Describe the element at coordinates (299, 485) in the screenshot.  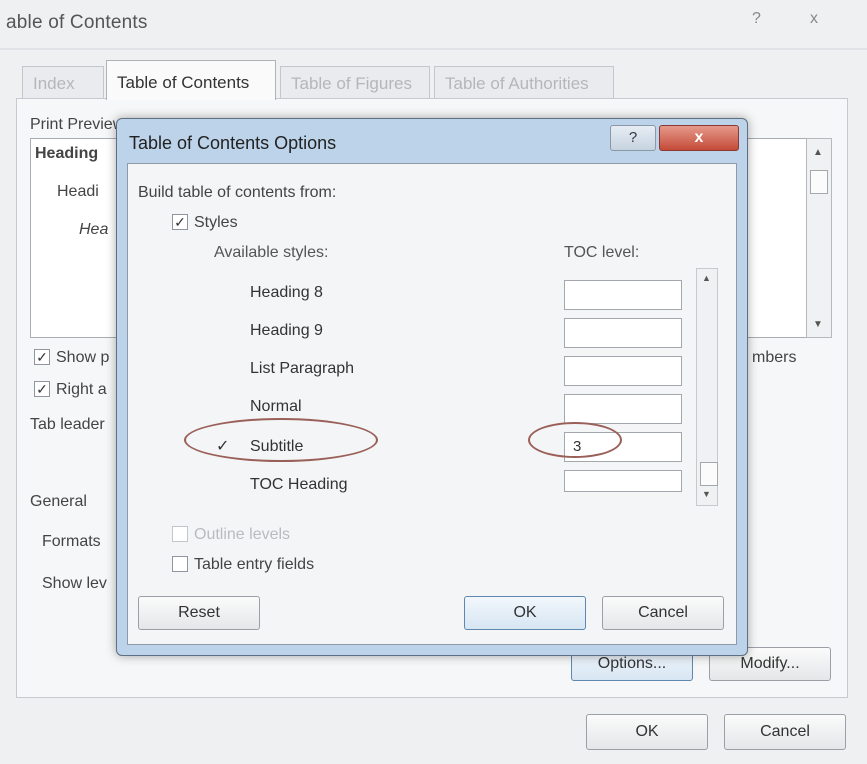
I see `style-name: TOC Heading` at that location.